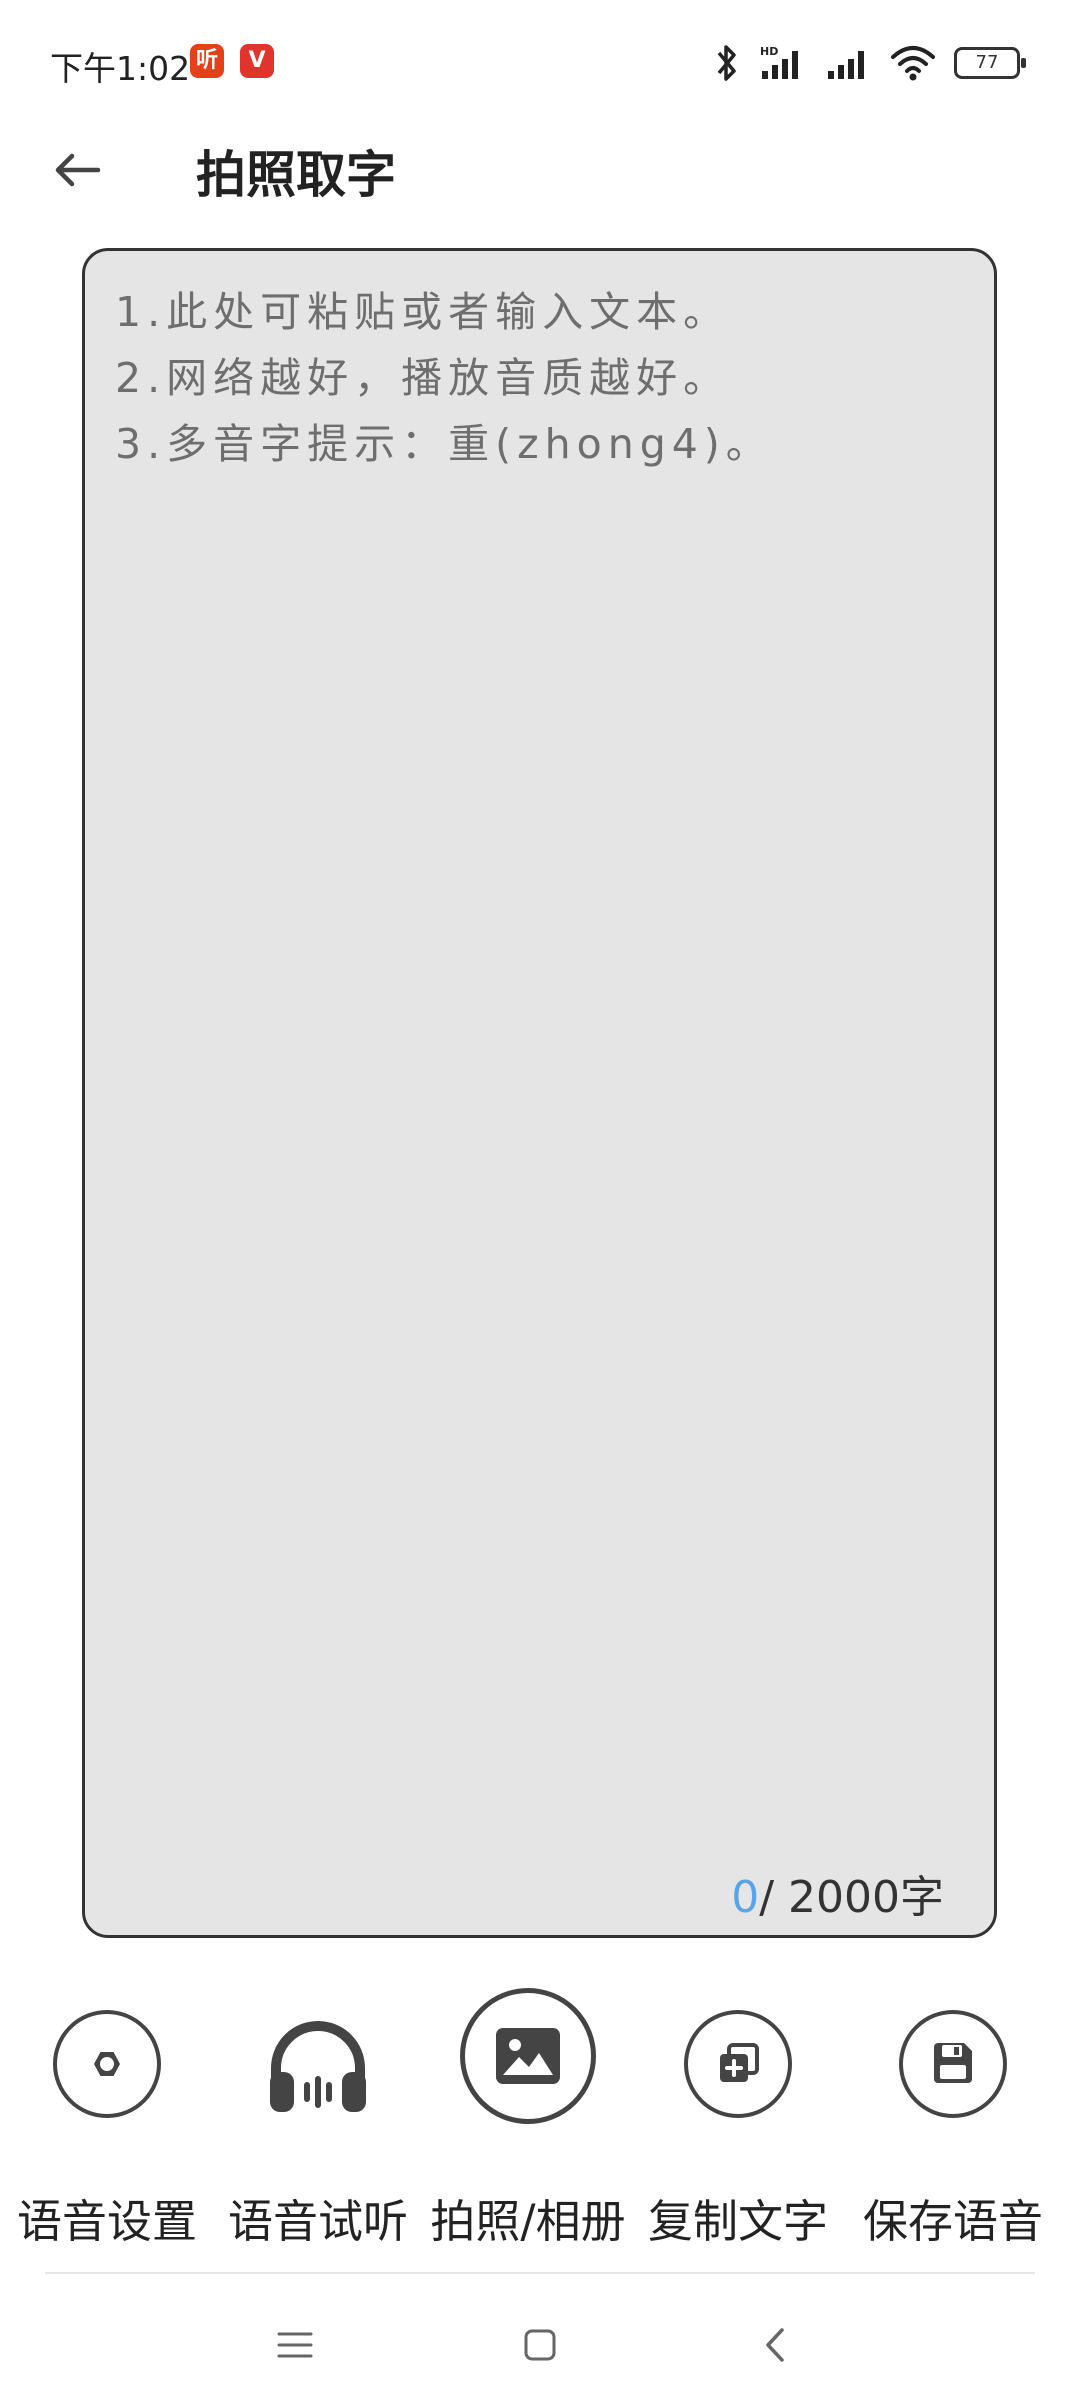 The height and width of the screenshot is (2400, 1080). What do you see at coordinates (528, 2056) in the screenshot?
I see `image-icon` at bounding box center [528, 2056].